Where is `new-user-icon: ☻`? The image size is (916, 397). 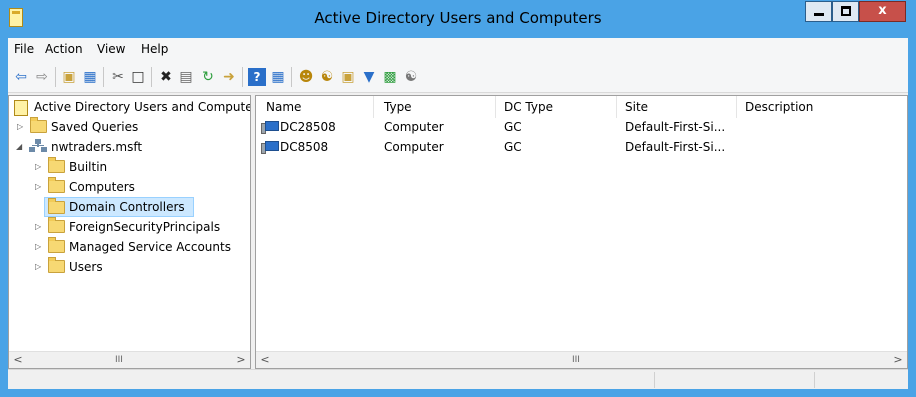 new-user-icon: ☻ is located at coordinates (306, 77).